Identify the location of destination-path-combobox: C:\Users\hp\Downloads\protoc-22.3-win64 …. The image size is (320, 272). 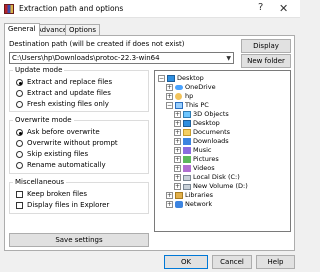
(121, 58).